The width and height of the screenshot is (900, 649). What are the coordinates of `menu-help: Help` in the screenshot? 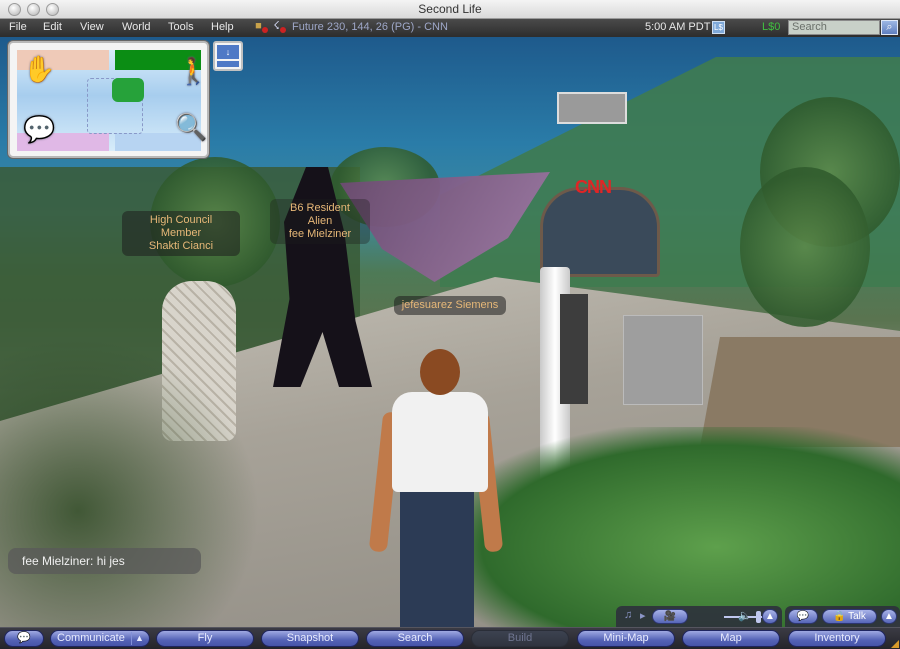 It's located at (222, 27).